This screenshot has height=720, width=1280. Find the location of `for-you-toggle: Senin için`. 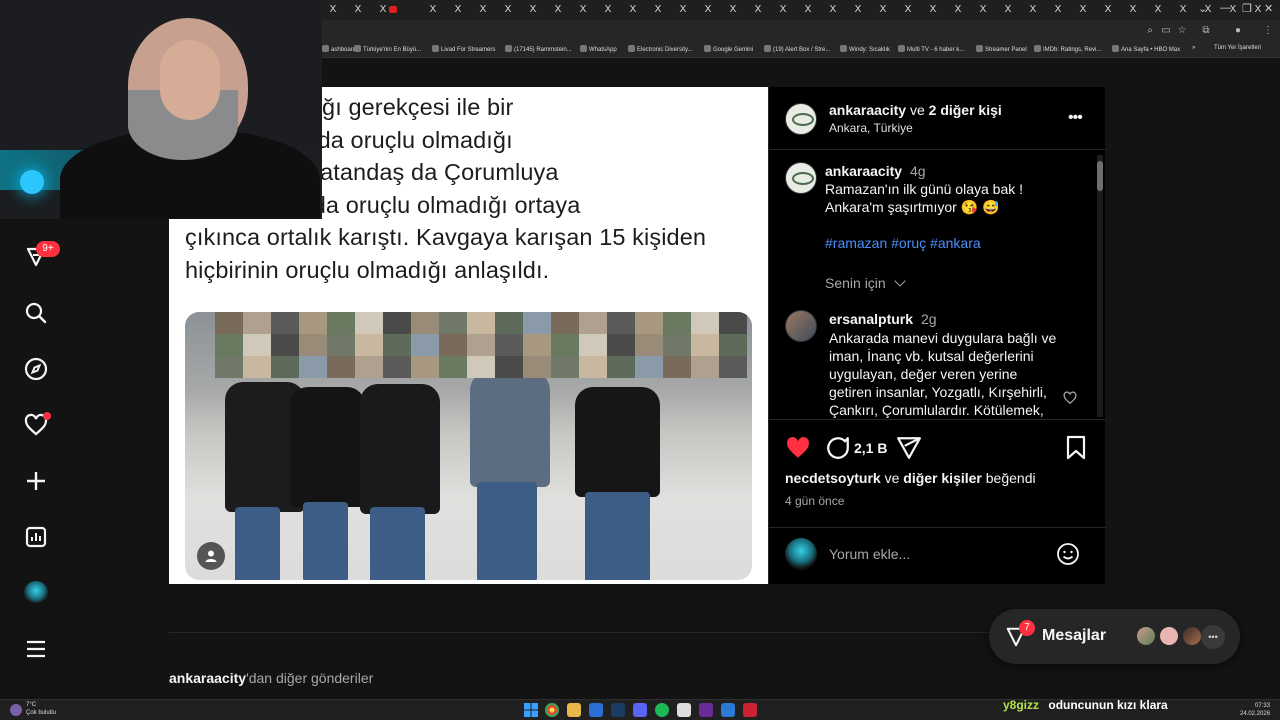

for-you-toggle: Senin için is located at coordinates (865, 283).